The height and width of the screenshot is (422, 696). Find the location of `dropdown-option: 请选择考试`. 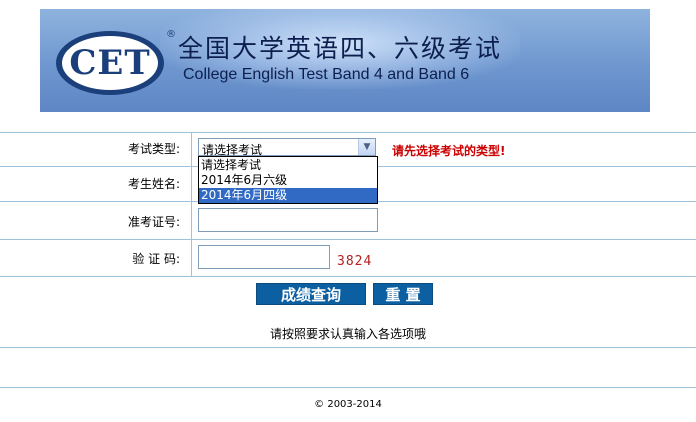

dropdown-option: 请选择考试 is located at coordinates (288, 165).